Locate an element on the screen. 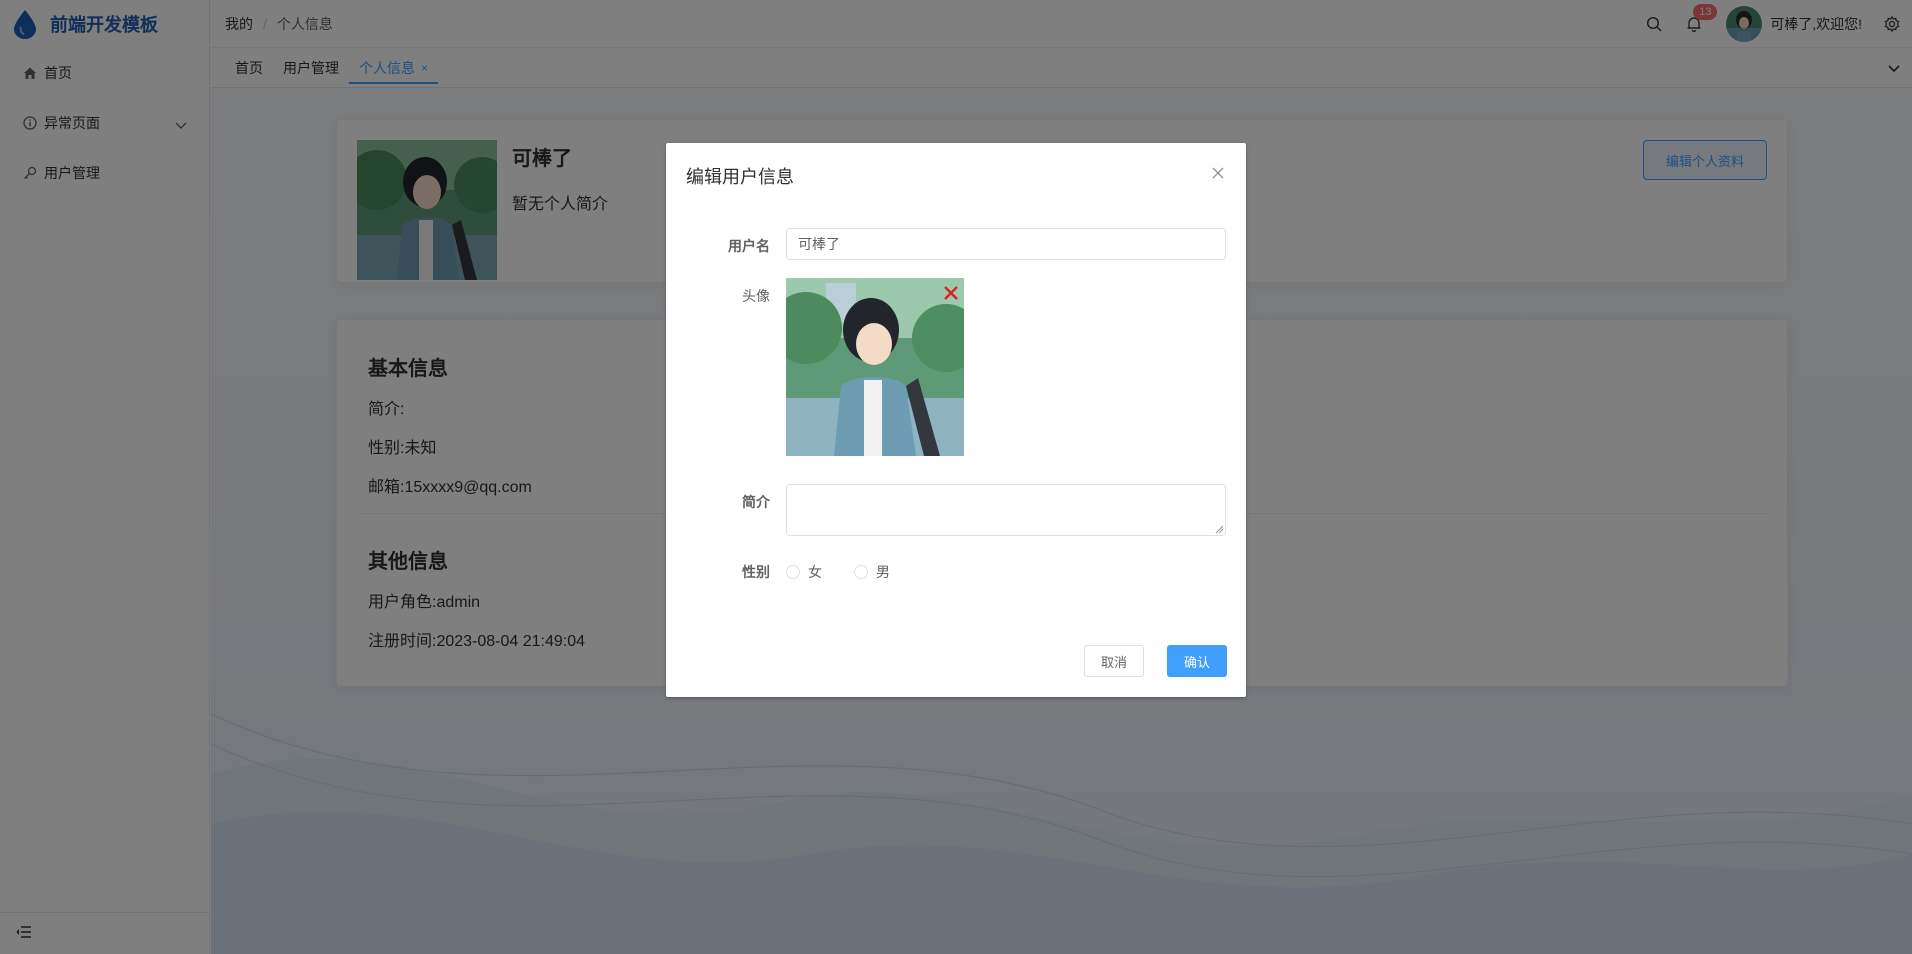 The image size is (1912, 954). close-icon is located at coordinates (1218, 173).